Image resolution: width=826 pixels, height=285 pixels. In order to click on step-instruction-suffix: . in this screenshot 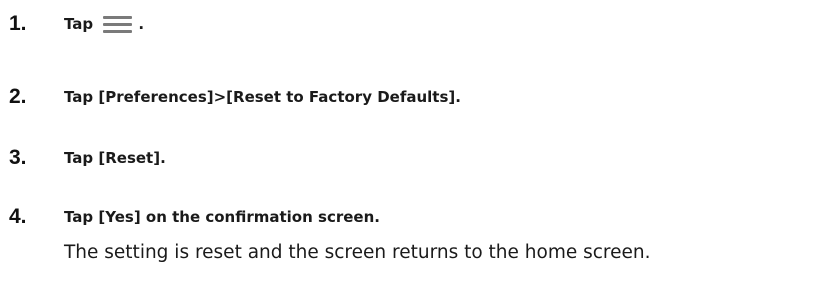, I will do `click(141, 24)`.